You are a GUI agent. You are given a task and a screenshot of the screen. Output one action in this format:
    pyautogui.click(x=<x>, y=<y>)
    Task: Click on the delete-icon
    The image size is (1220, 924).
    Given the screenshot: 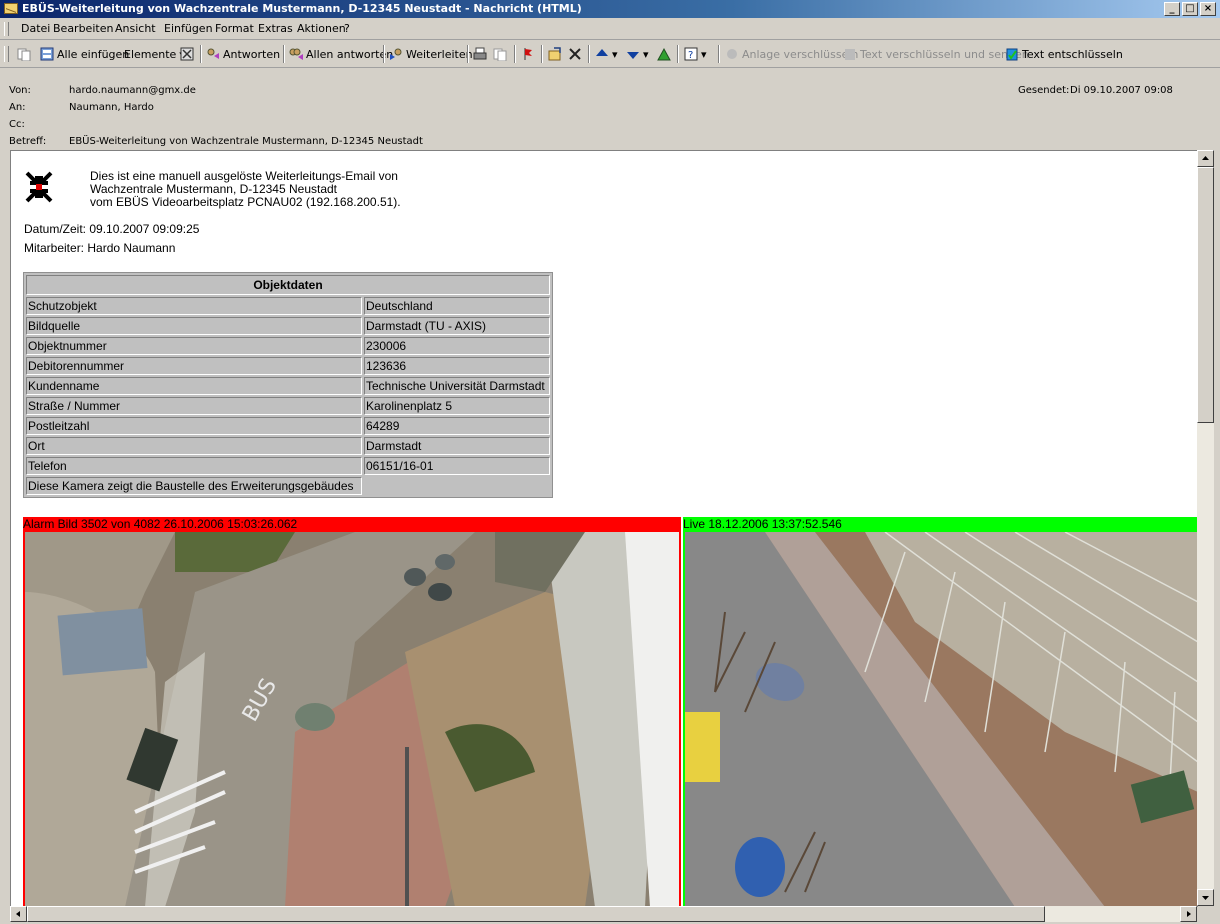 What is the action you would take?
    pyautogui.click(x=575, y=54)
    